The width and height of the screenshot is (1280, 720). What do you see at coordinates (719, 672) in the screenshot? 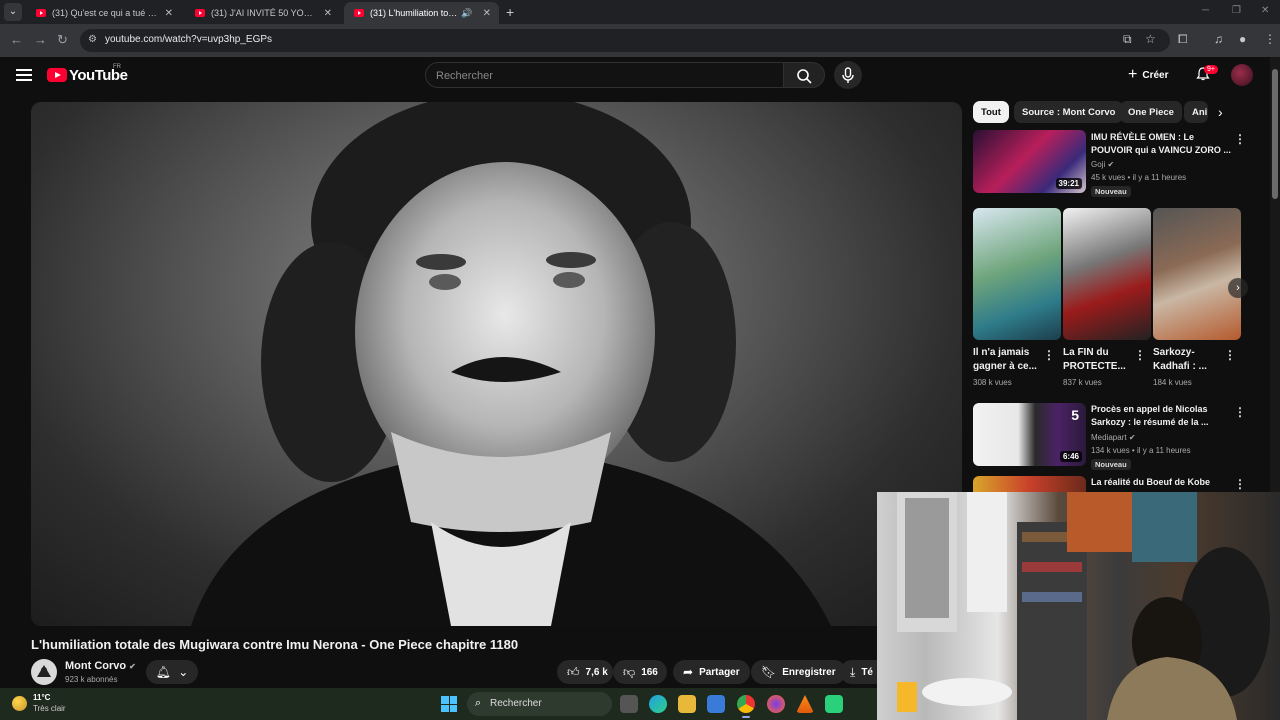
I see `share-label: Partager` at bounding box center [719, 672].